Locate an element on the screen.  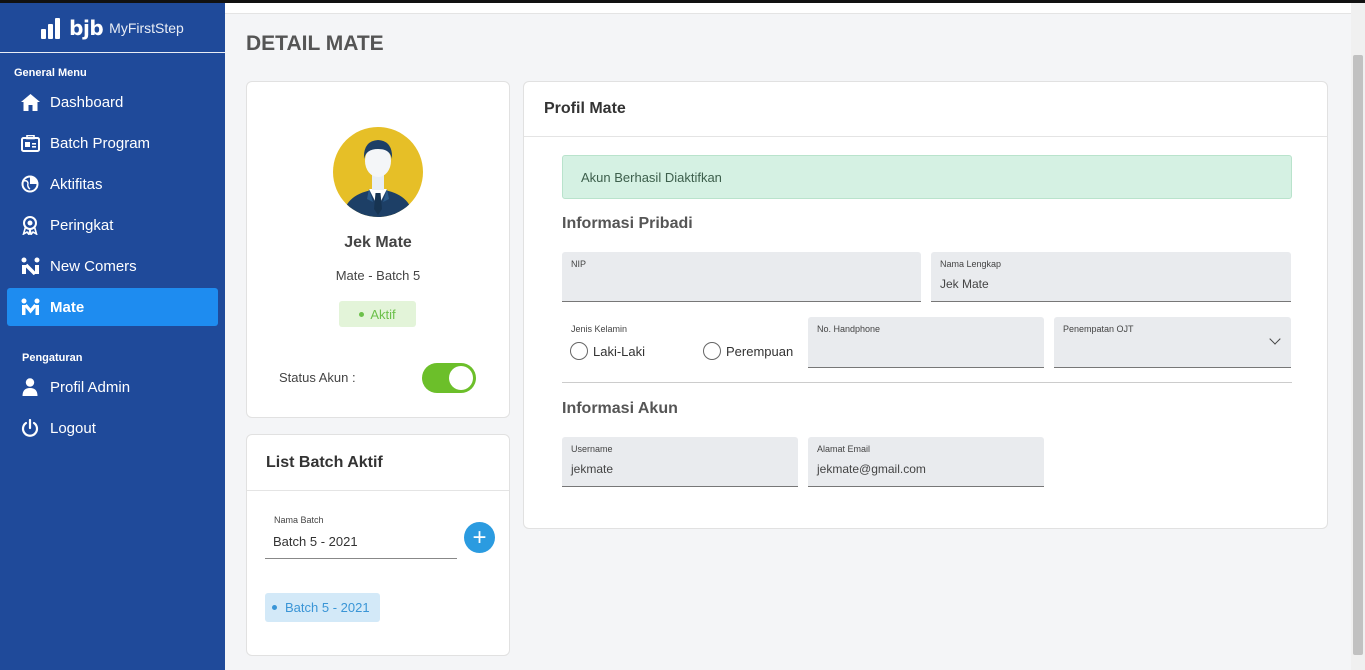
user-icon is located at coordinates (30, 387).